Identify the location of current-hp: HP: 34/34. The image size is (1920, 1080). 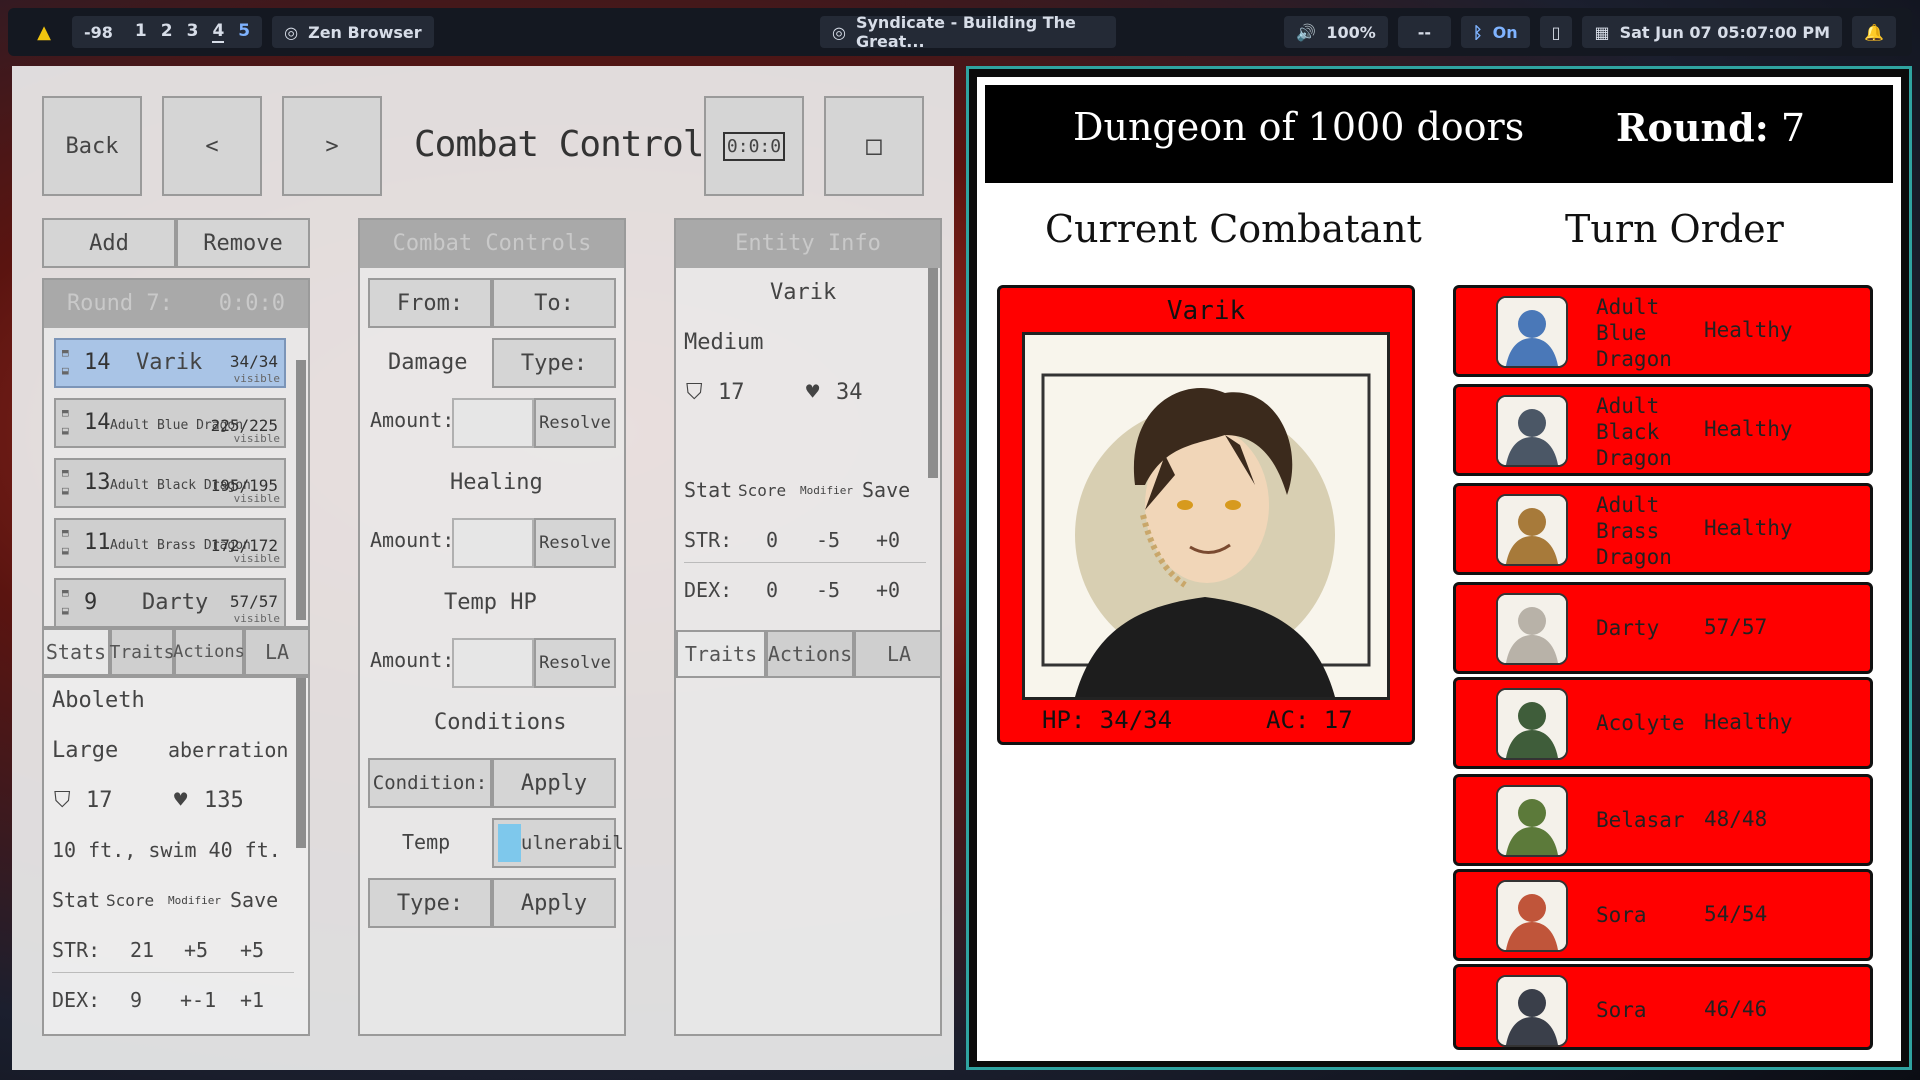
(1107, 720).